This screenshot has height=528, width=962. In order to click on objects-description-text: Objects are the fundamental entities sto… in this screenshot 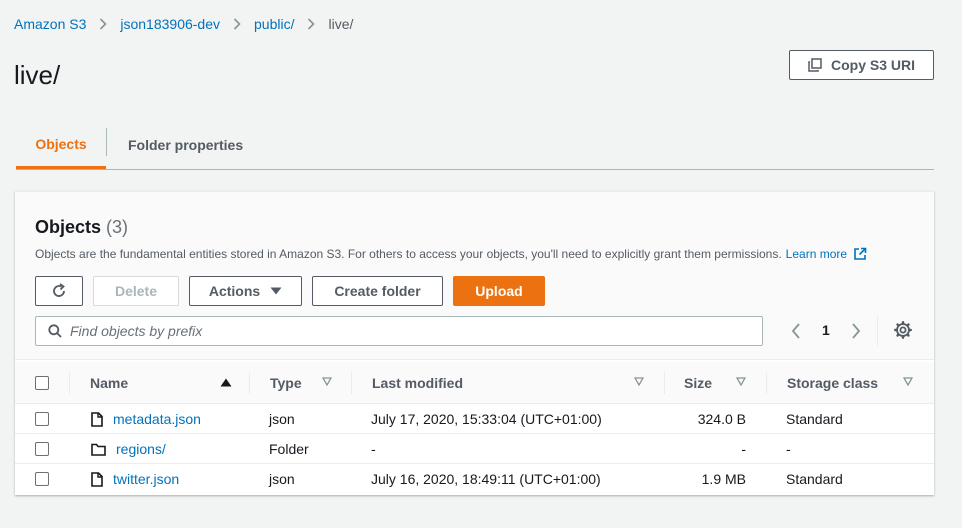, I will do `click(408, 254)`.